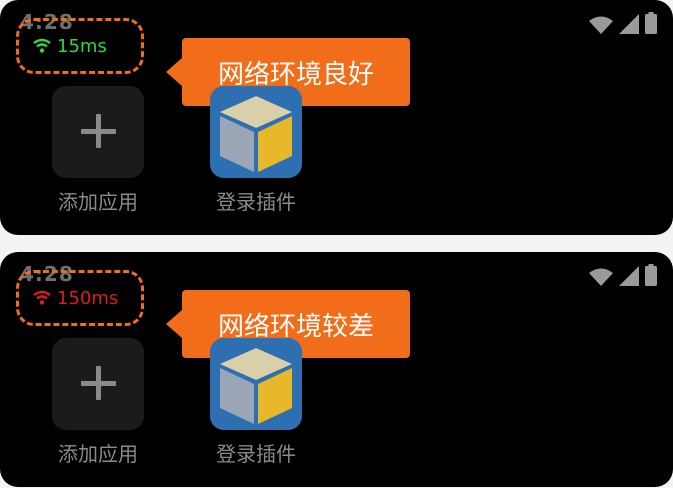  I want to click on latency-indicator: 150ms, so click(80, 298).